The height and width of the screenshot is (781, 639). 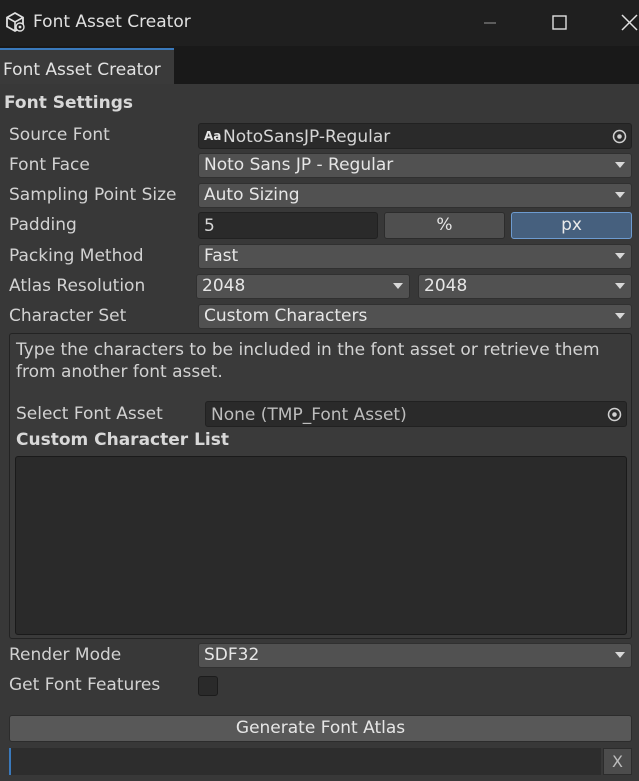 What do you see at coordinates (320, 728) in the screenshot?
I see `generate-font-atlas-button: Generate Font Atlas` at bounding box center [320, 728].